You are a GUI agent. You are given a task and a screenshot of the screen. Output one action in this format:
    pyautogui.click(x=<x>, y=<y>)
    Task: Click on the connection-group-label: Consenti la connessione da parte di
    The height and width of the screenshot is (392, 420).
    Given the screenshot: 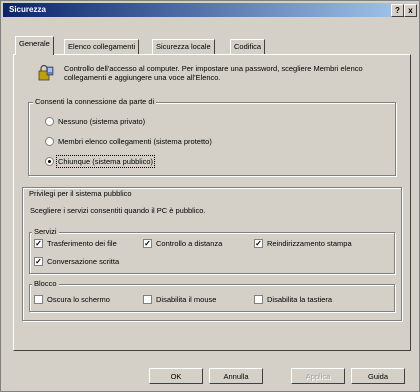 What is the action you would take?
    pyautogui.click(x=95, y=101)
    